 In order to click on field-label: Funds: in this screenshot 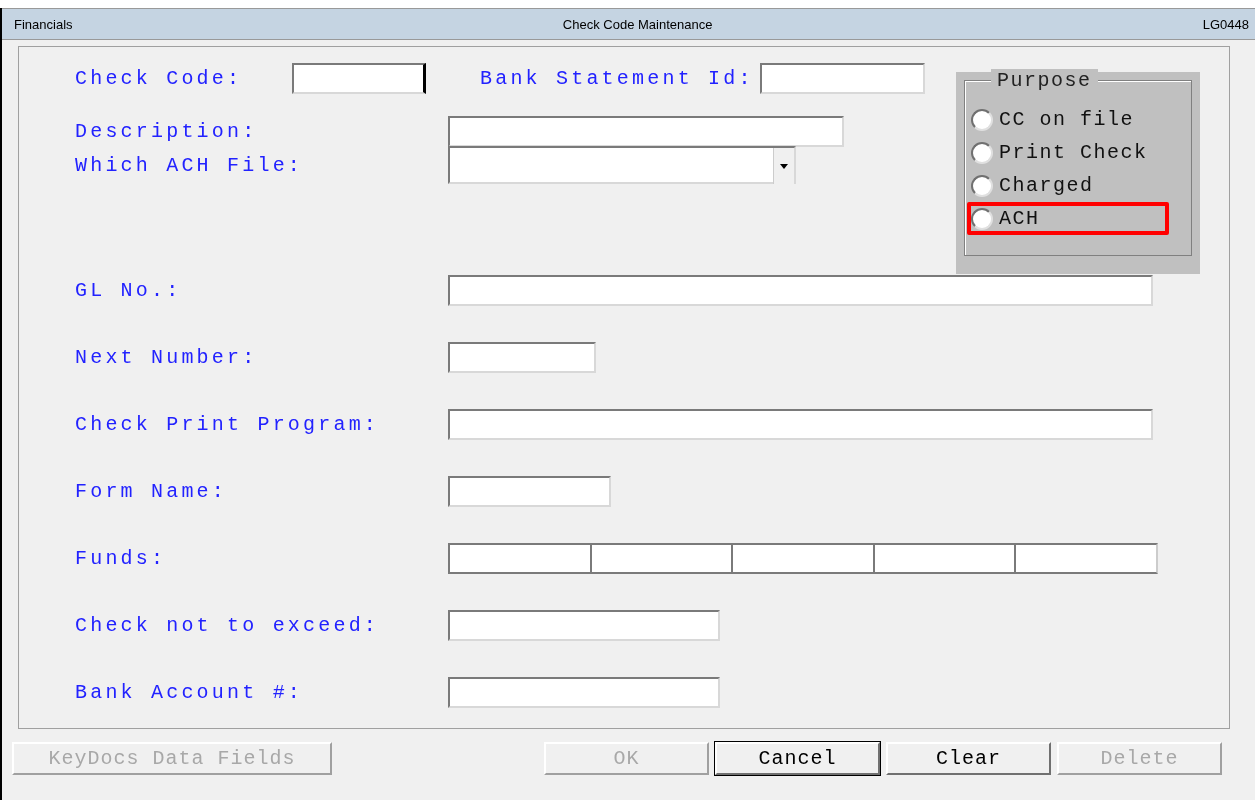, I will do `click(121, 558)`.